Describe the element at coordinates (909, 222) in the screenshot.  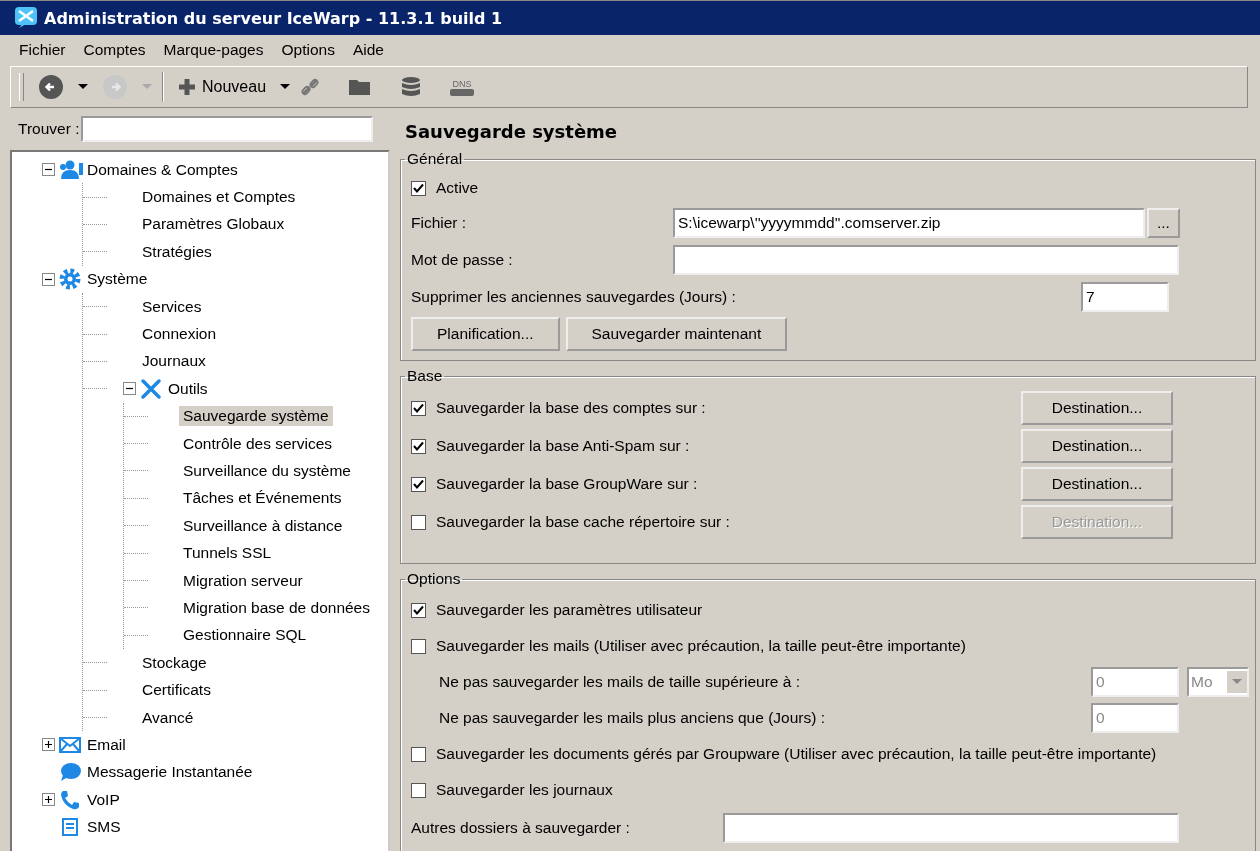
I see `file-field: S:\icewarp\''yyyymmdd''.comserver.zip` at that location.